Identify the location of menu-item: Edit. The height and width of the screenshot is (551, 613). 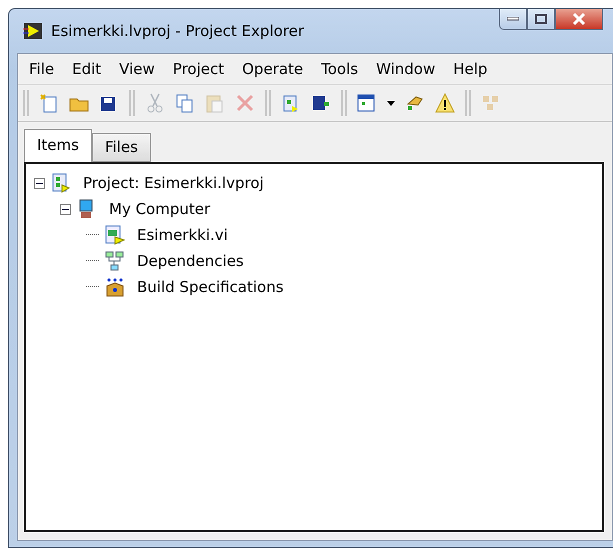
(86, 69).